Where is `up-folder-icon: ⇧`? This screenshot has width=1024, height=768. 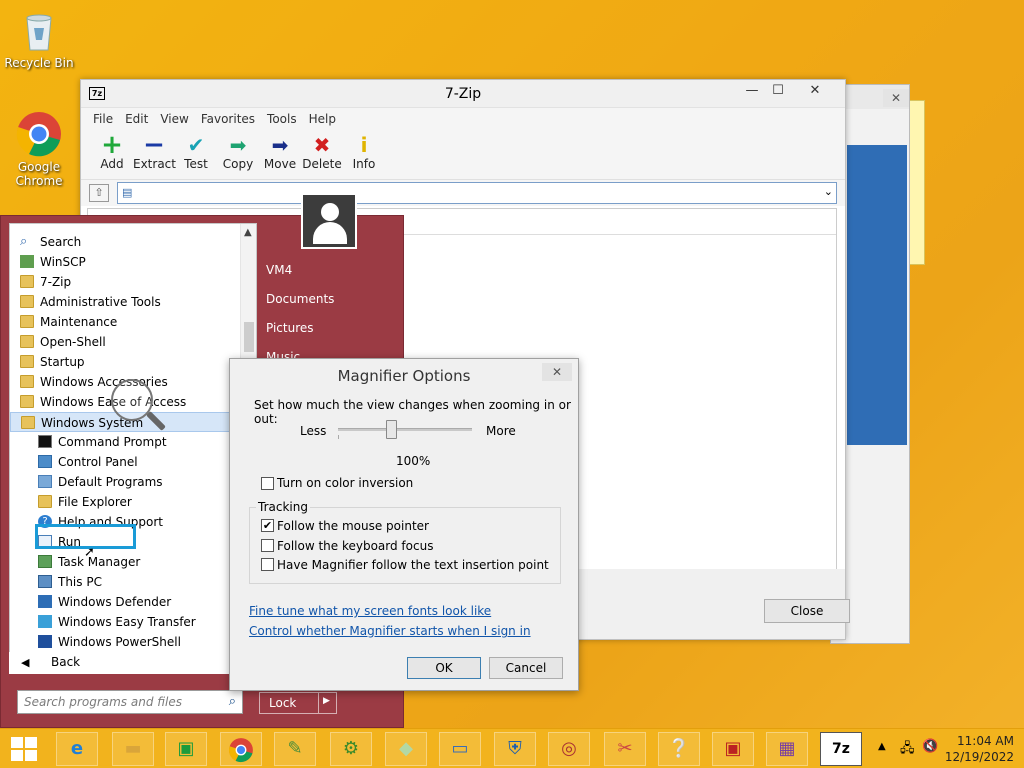
up-folder-icon: ⇧ is located at coordinates (99, 193).